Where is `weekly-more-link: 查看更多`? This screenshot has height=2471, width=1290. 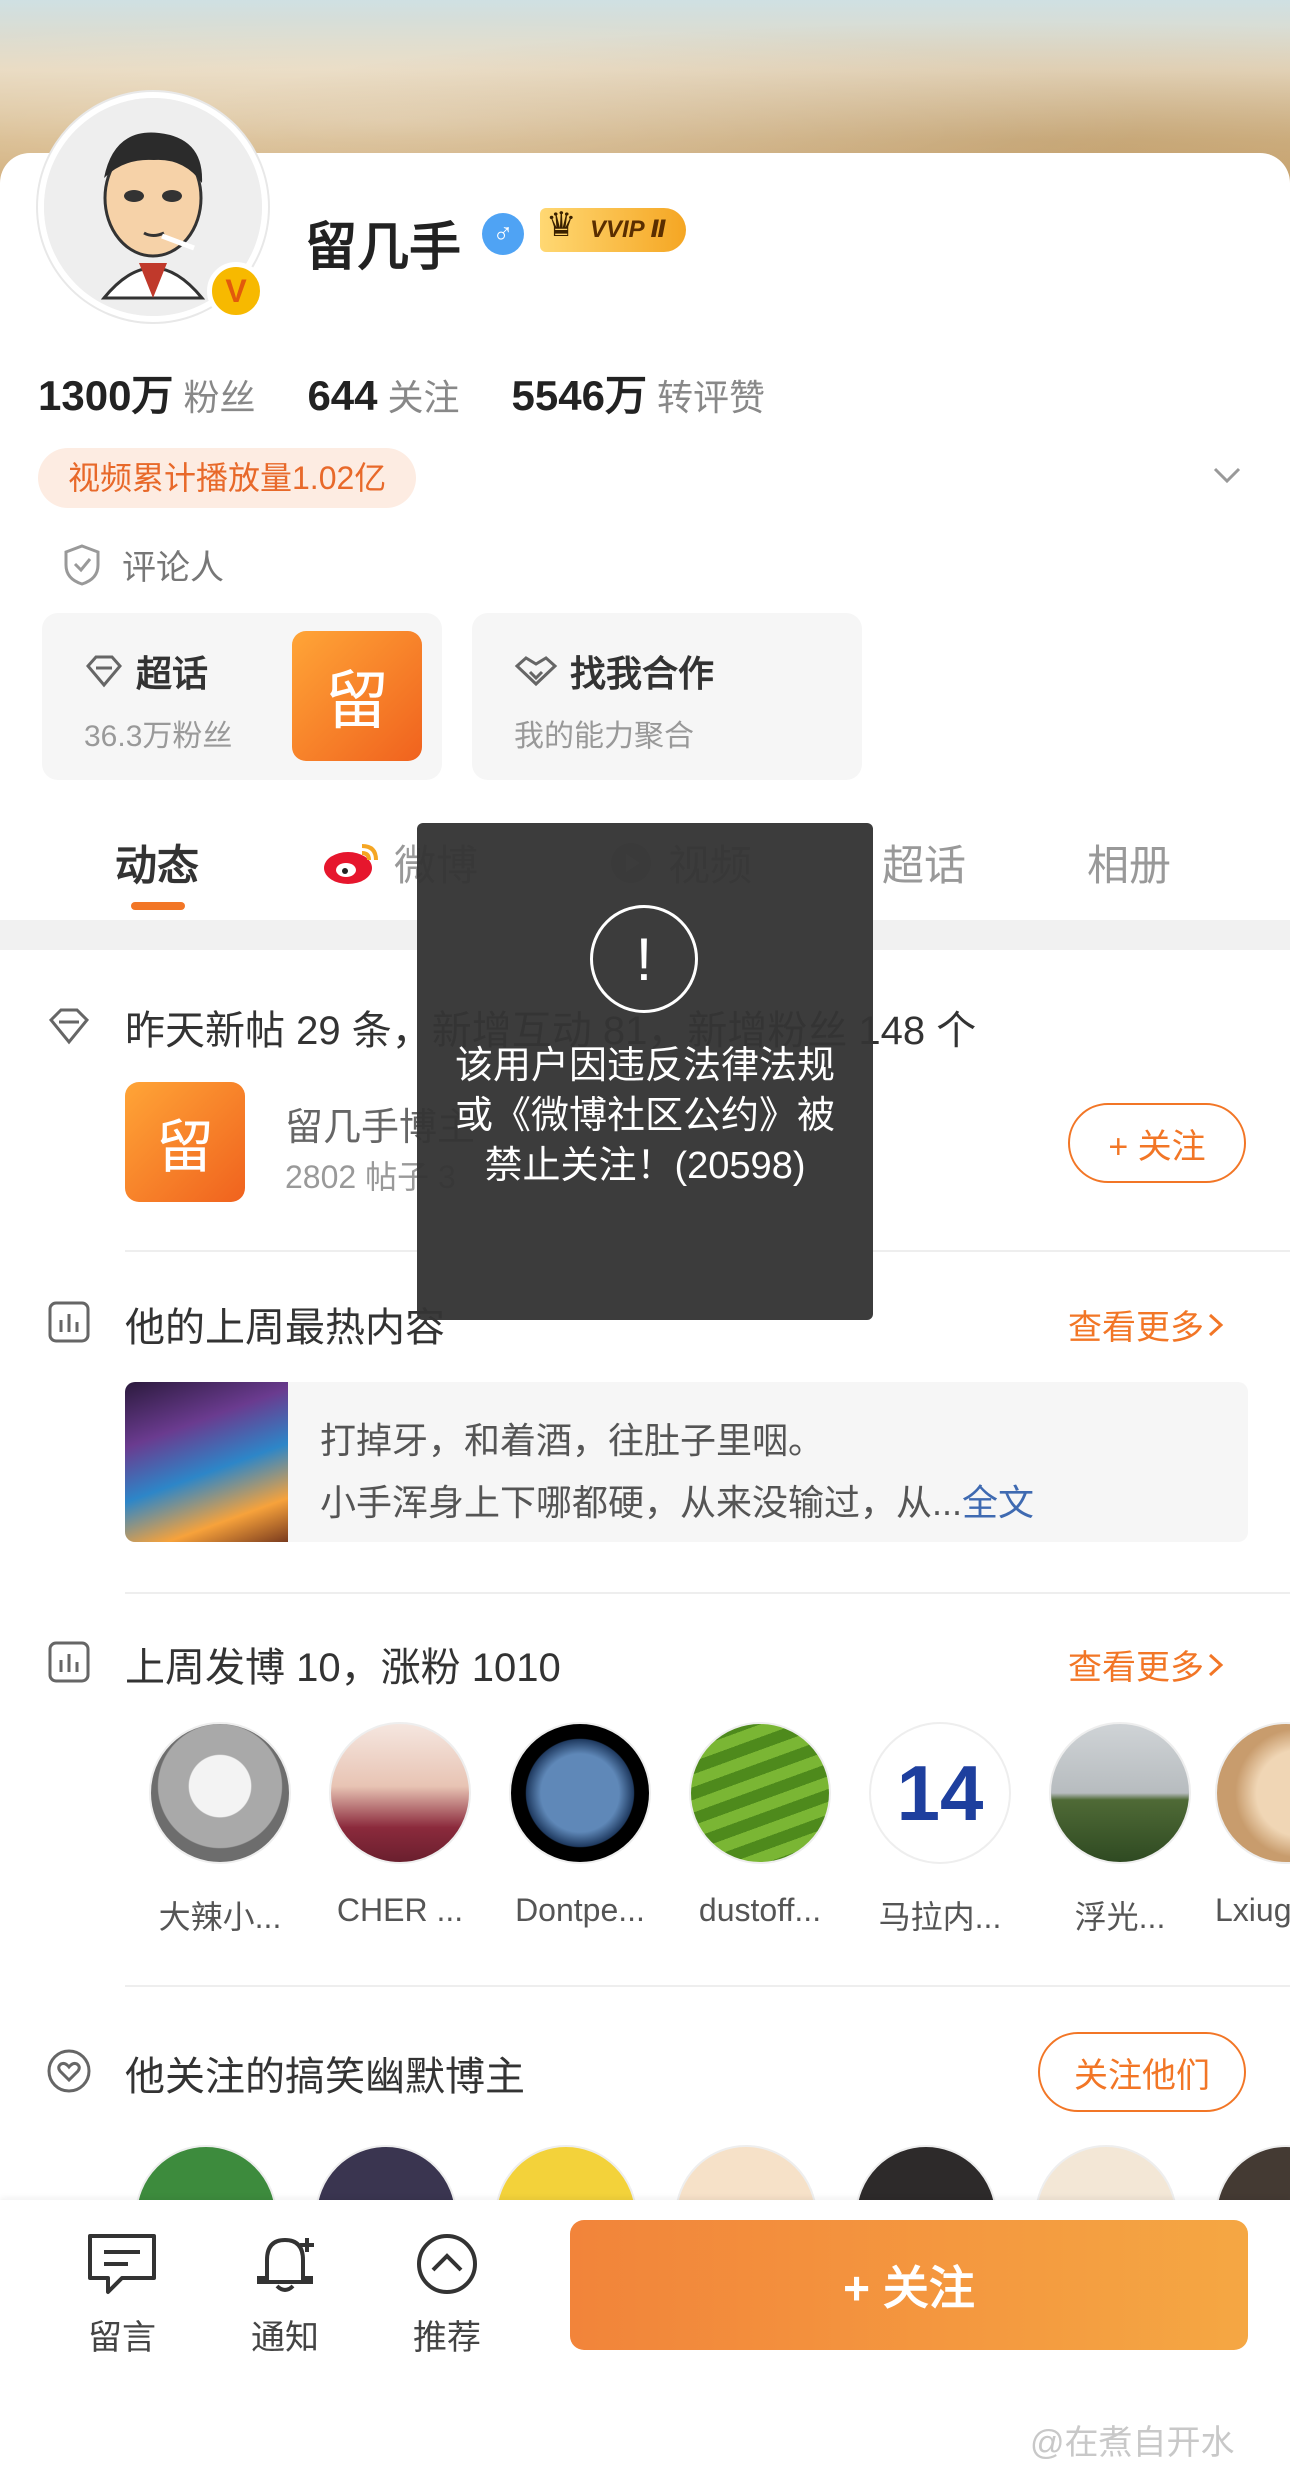 weekly-more-link: 查看更多 is located at coordinates (1148, 1664).